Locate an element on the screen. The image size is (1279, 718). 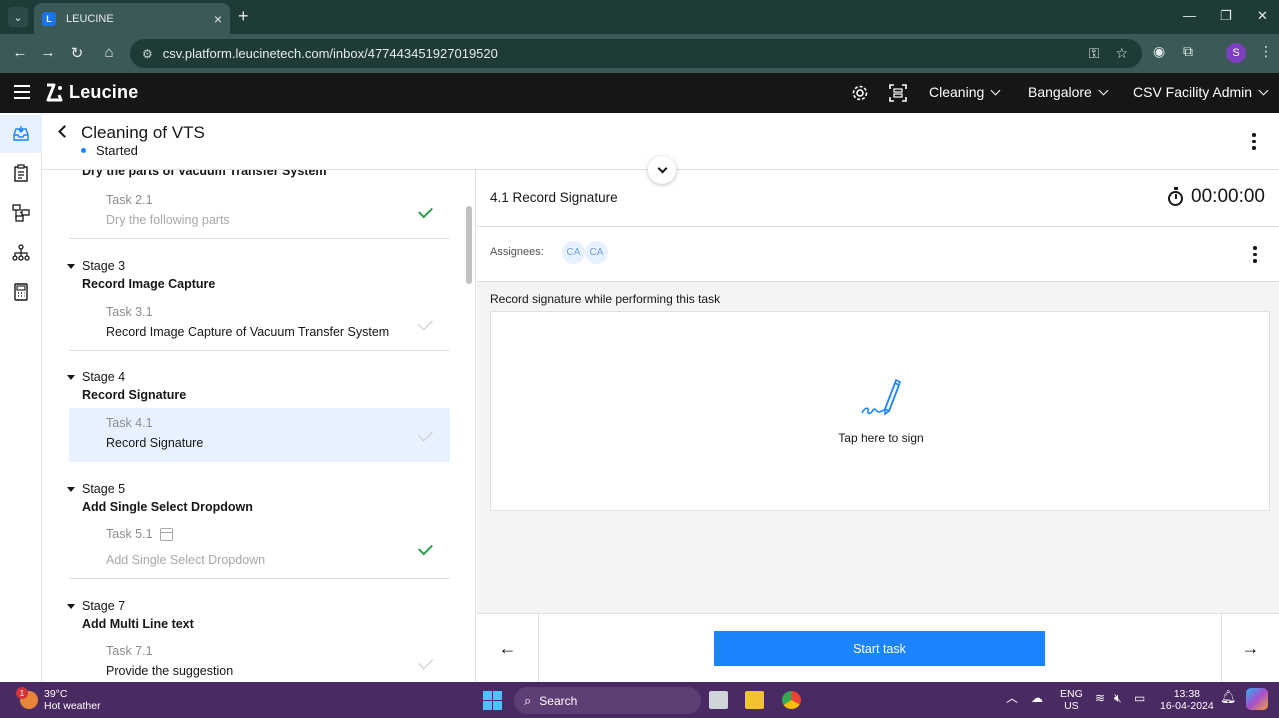
new-tab-icon: + is located at coordinates (243, 16).